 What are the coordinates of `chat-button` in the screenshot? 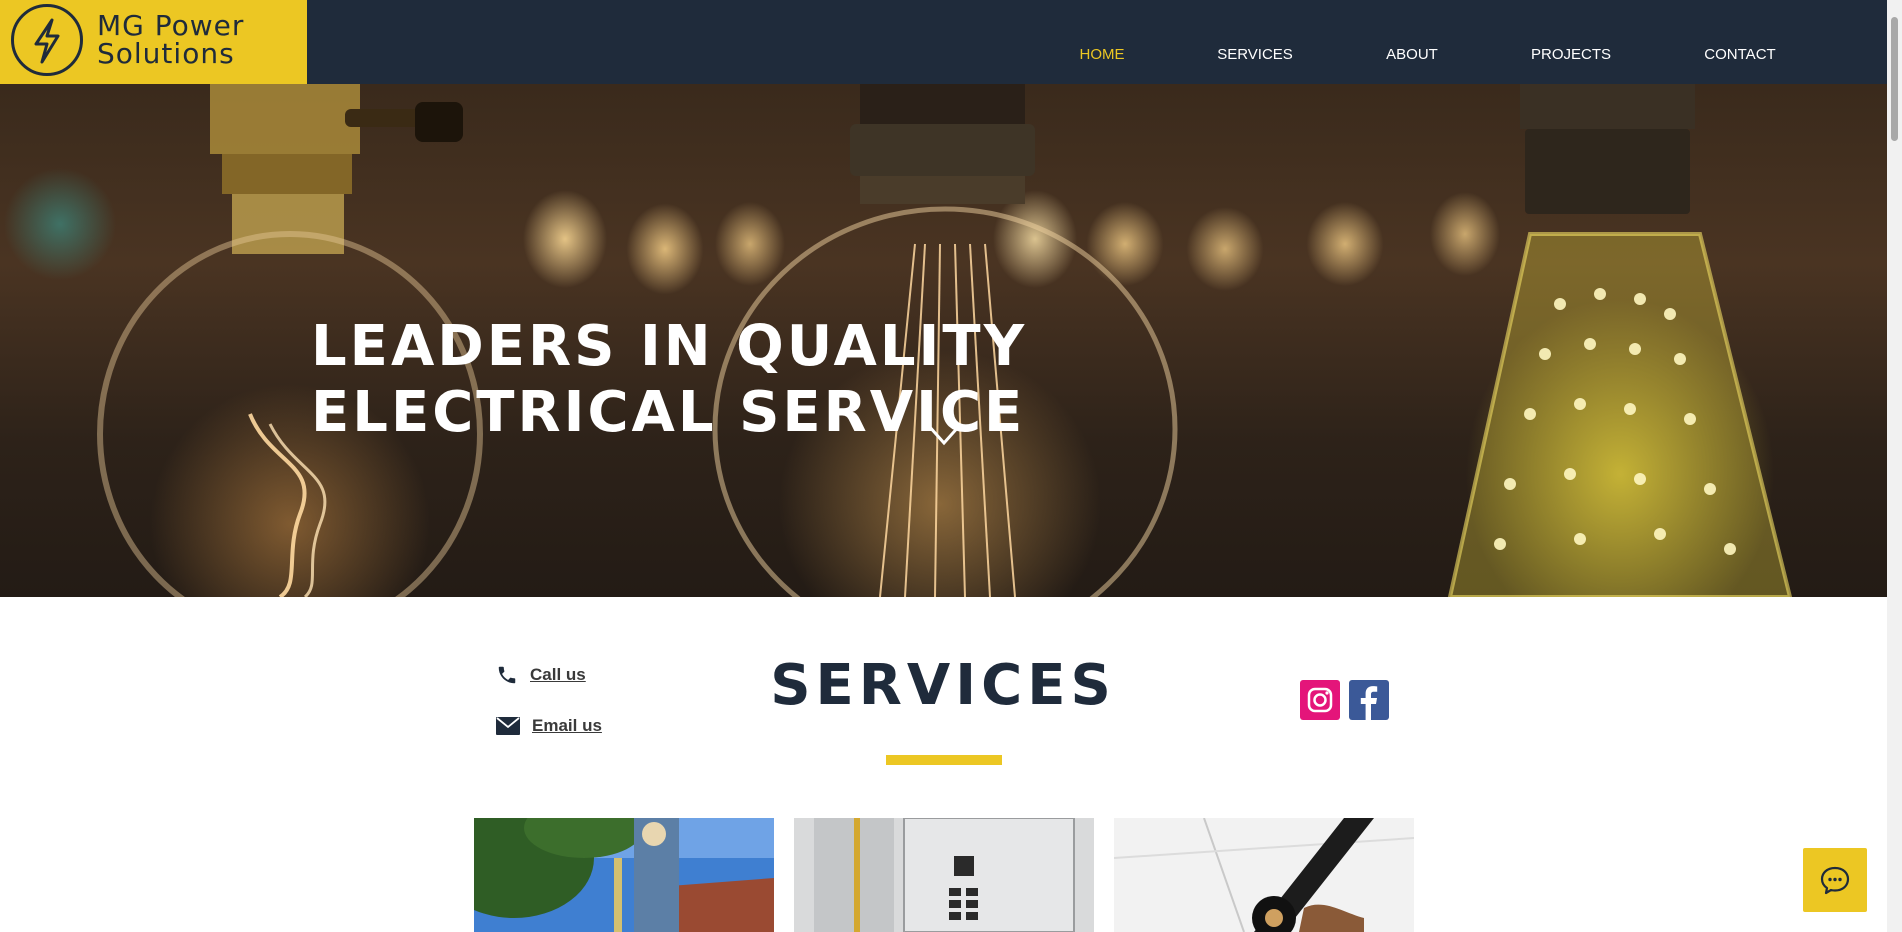 It's located at (1835, 880).